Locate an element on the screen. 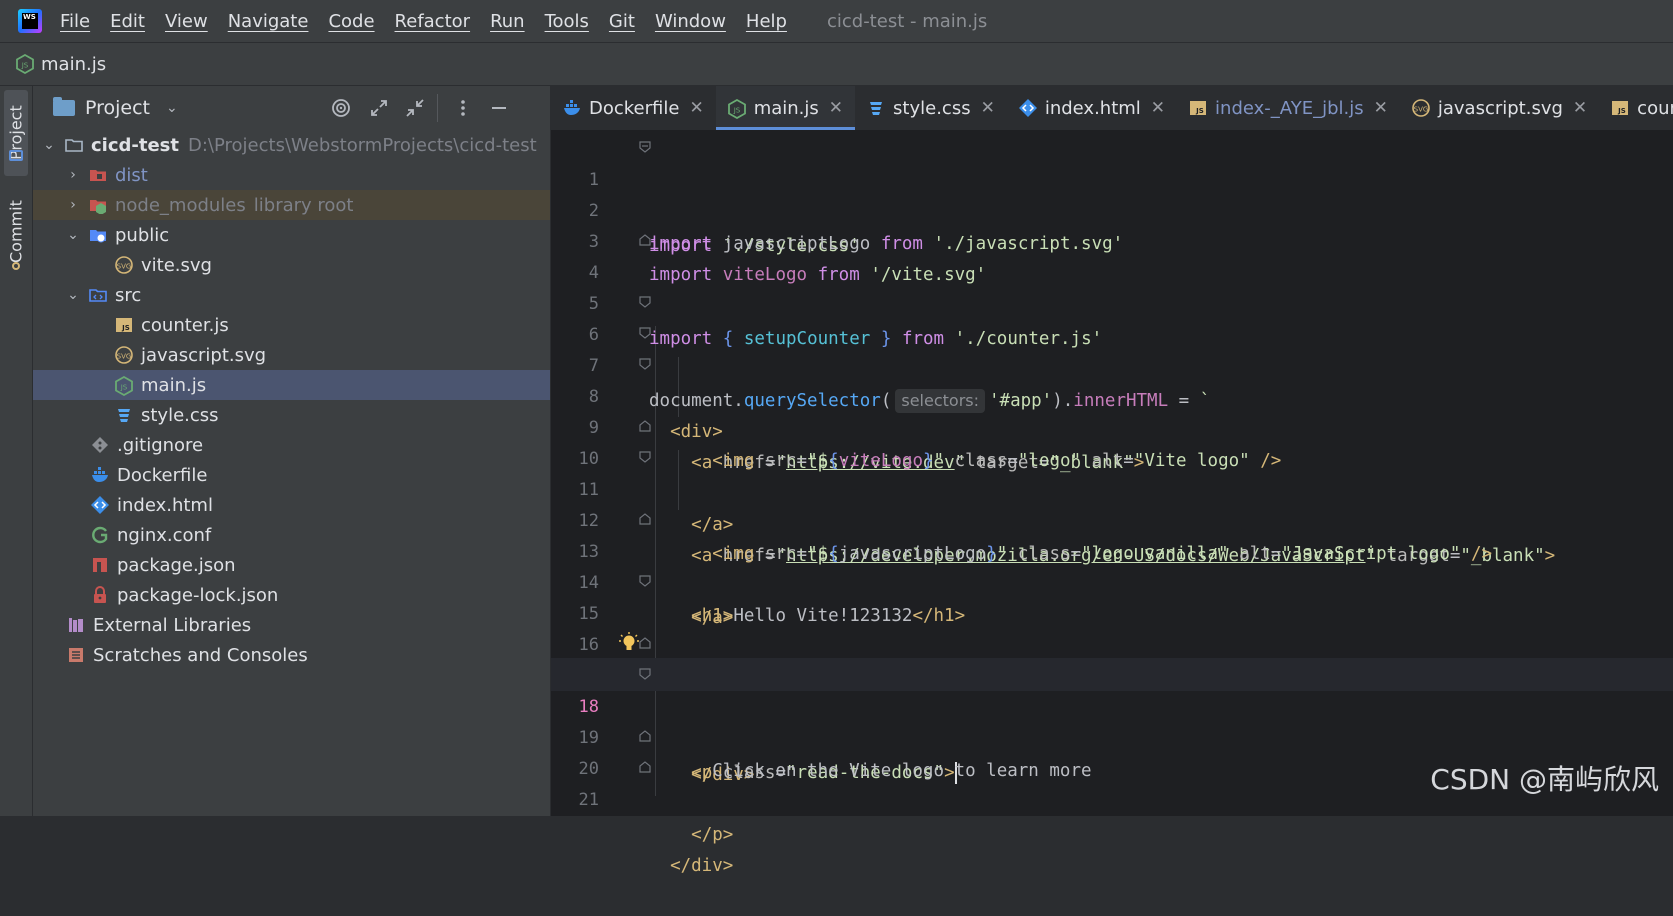 The width and height of the screenshot is (1673, 916). tree-item-label: External Libraries is located at coordinates (172, 625).